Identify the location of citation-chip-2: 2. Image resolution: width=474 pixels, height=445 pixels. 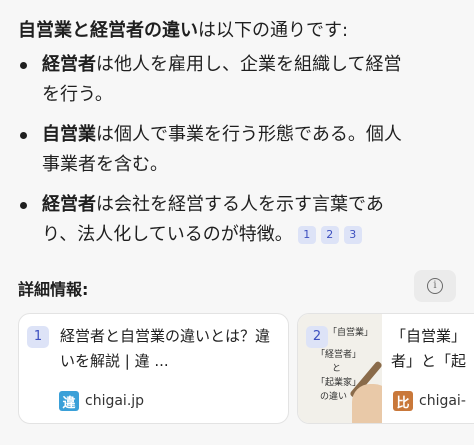
(329, 235).